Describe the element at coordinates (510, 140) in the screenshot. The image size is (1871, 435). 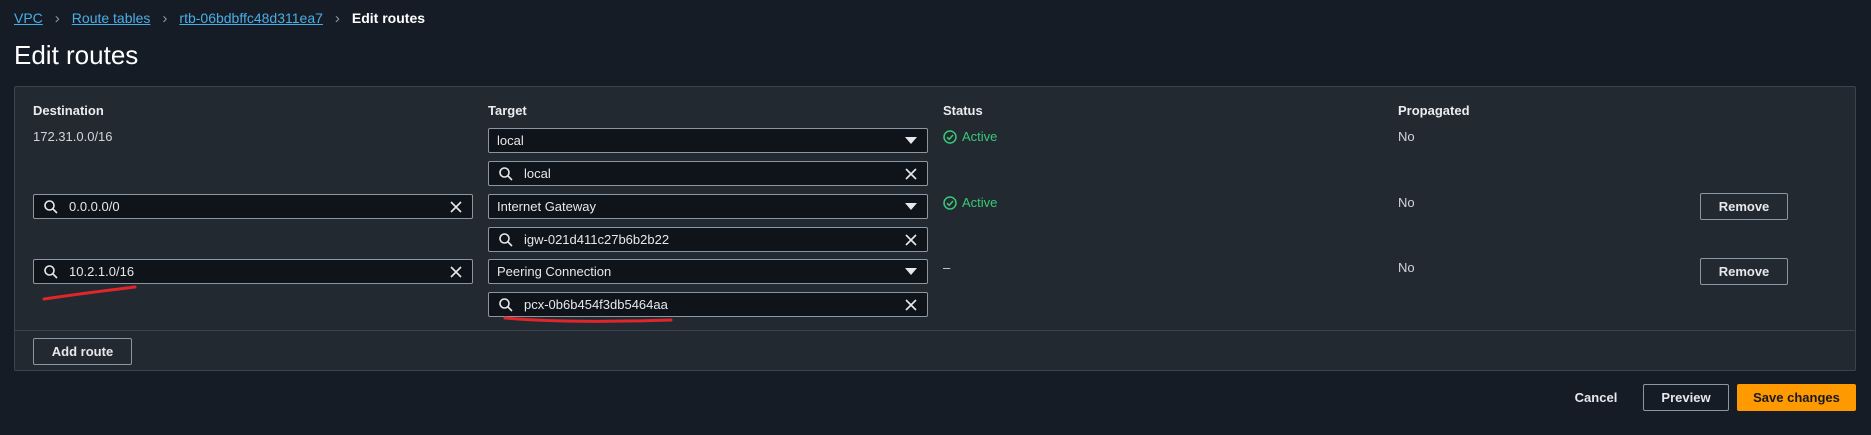
I see `target-type-value: local` at that location.